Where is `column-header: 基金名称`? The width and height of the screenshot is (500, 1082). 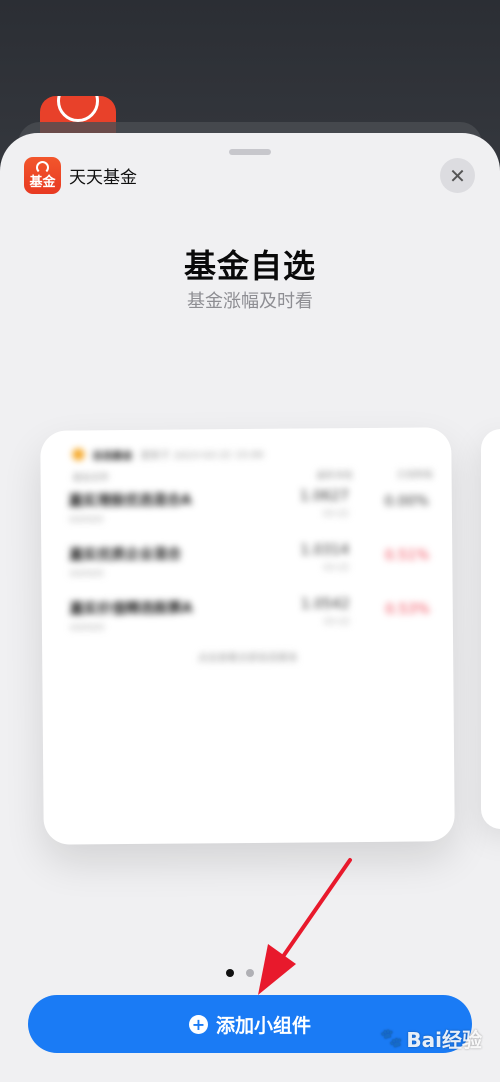 column-header: 基金名称 is located at coordinates (90, 478).